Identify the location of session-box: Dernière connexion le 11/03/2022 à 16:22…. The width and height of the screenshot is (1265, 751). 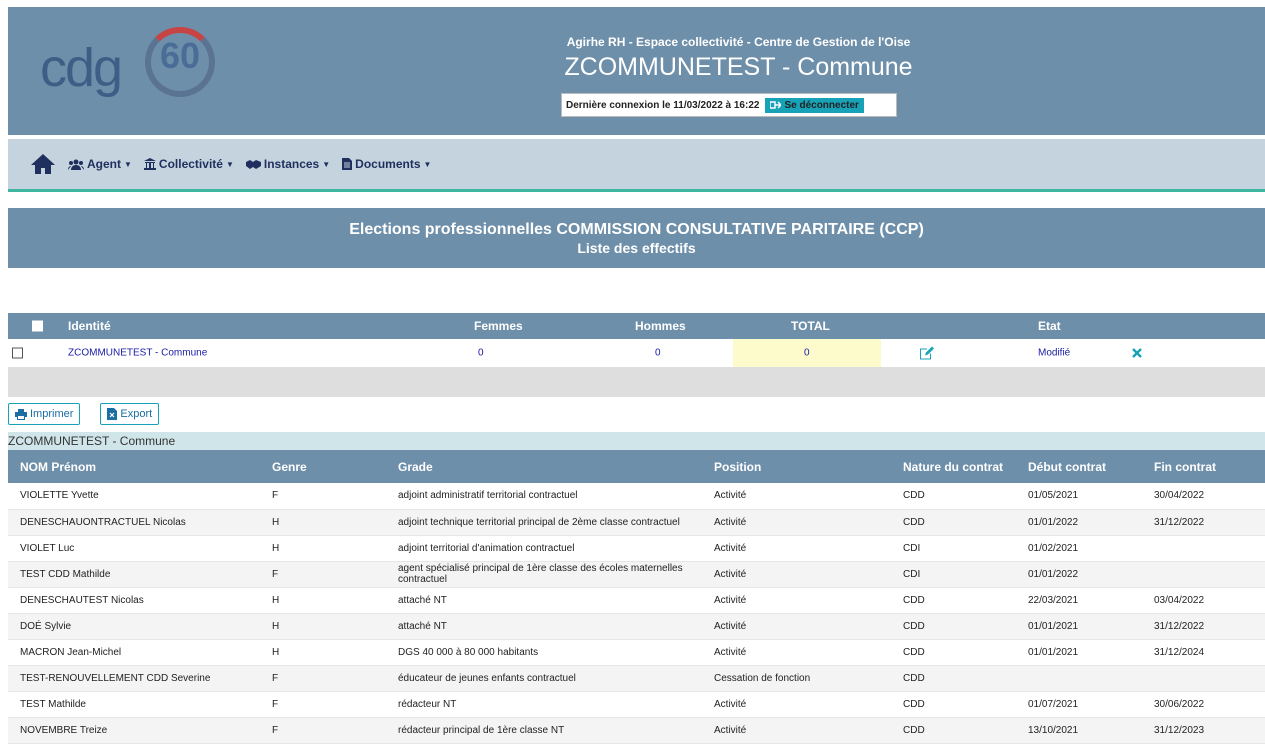
(729, 105).